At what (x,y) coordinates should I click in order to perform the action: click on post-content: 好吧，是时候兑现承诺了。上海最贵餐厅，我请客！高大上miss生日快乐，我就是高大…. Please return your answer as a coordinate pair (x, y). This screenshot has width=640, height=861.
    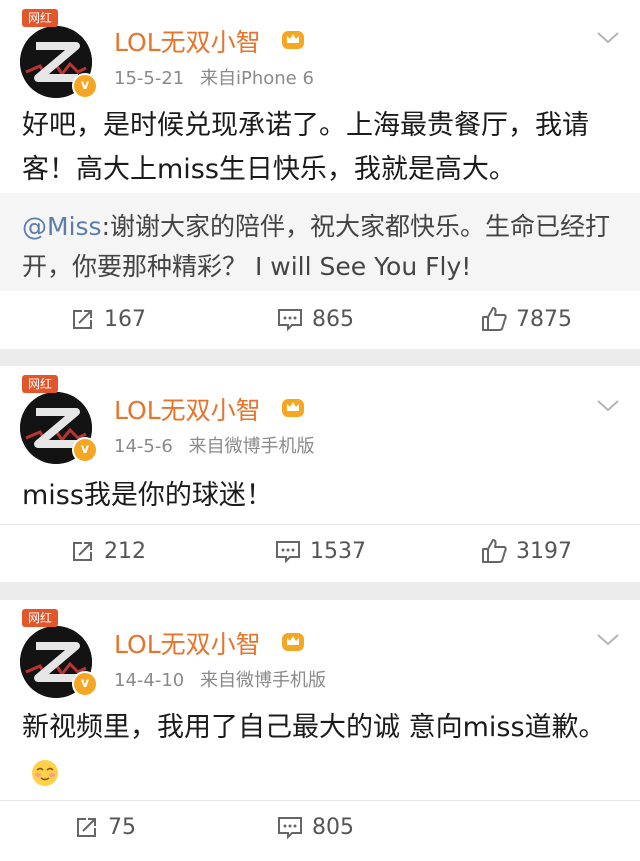
    Looking at the image, I should click on (305, 147).